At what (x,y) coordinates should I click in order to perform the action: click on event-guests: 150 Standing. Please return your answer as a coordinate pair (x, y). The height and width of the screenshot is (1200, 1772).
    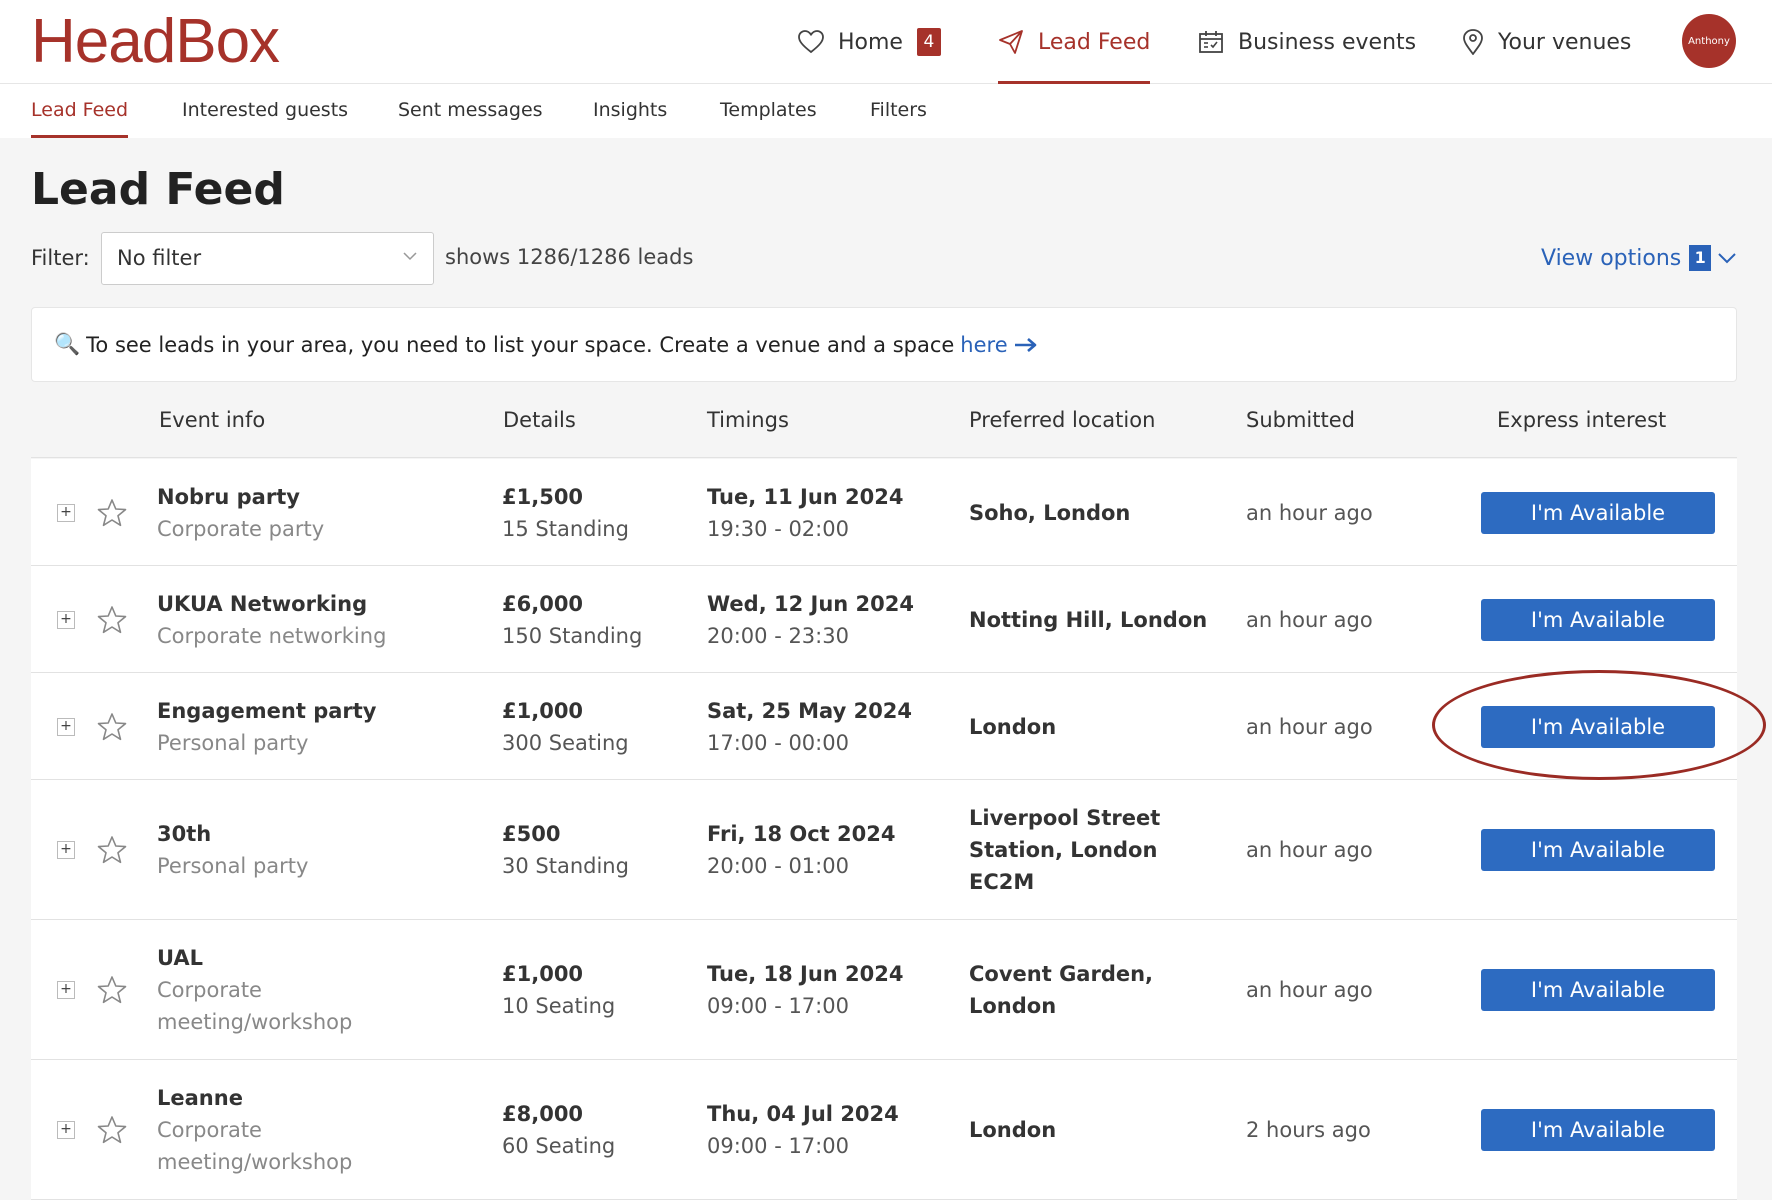
    Looking at the image, I should click on (572, 635).